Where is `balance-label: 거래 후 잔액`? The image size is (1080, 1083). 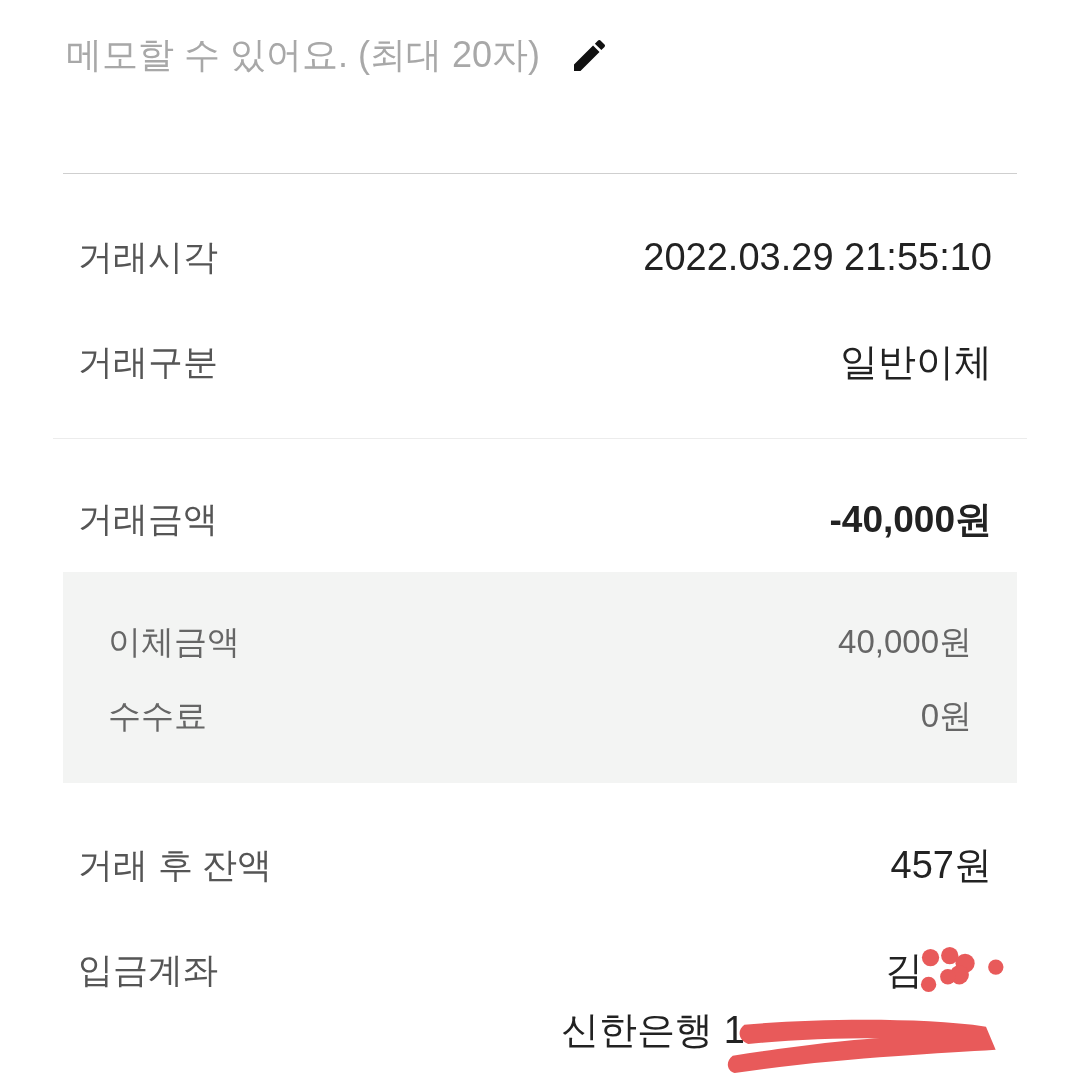 balance-label: 거래 후 잔액 is located at coordinates (175, 865).